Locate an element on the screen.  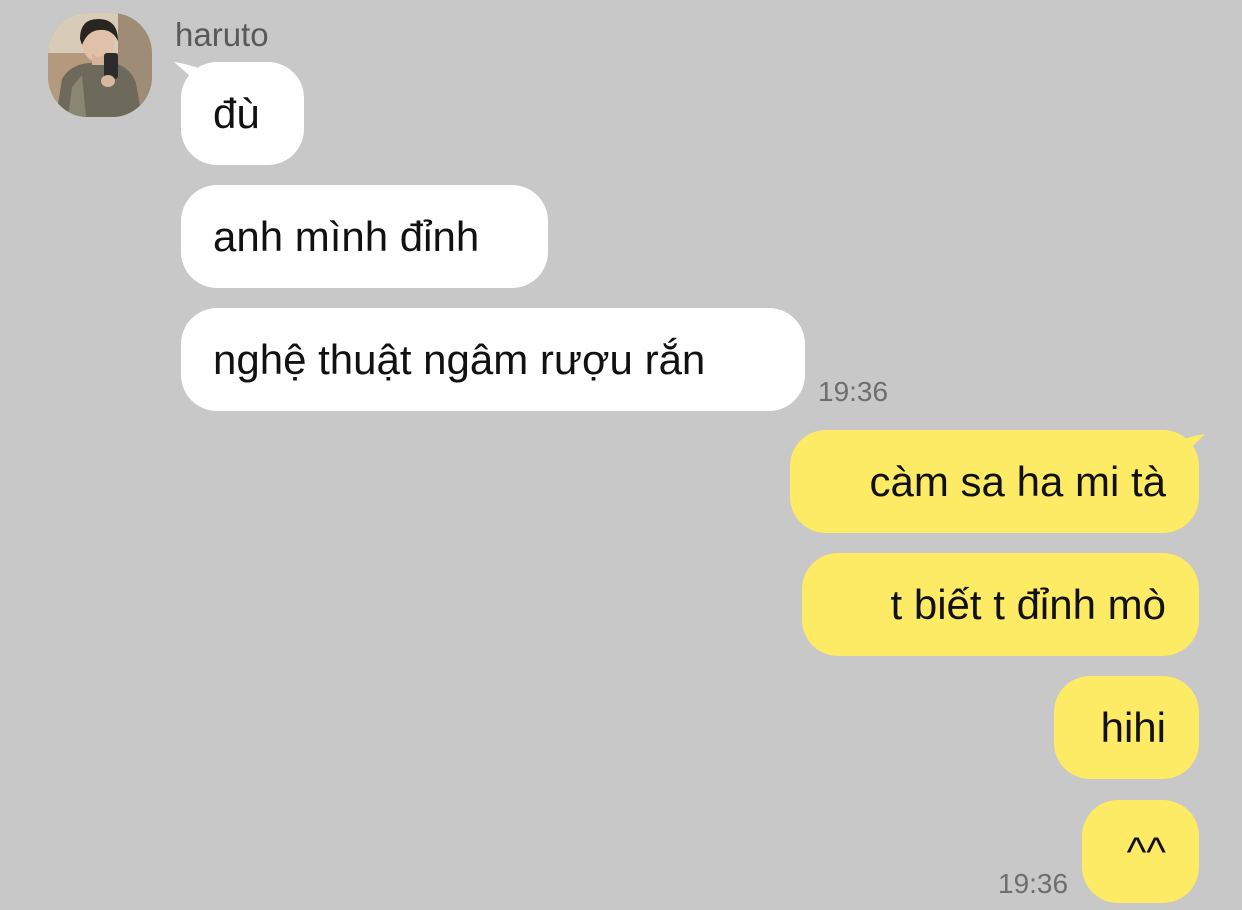
bubble-tail-incoming is located at coordinates (189, 75).